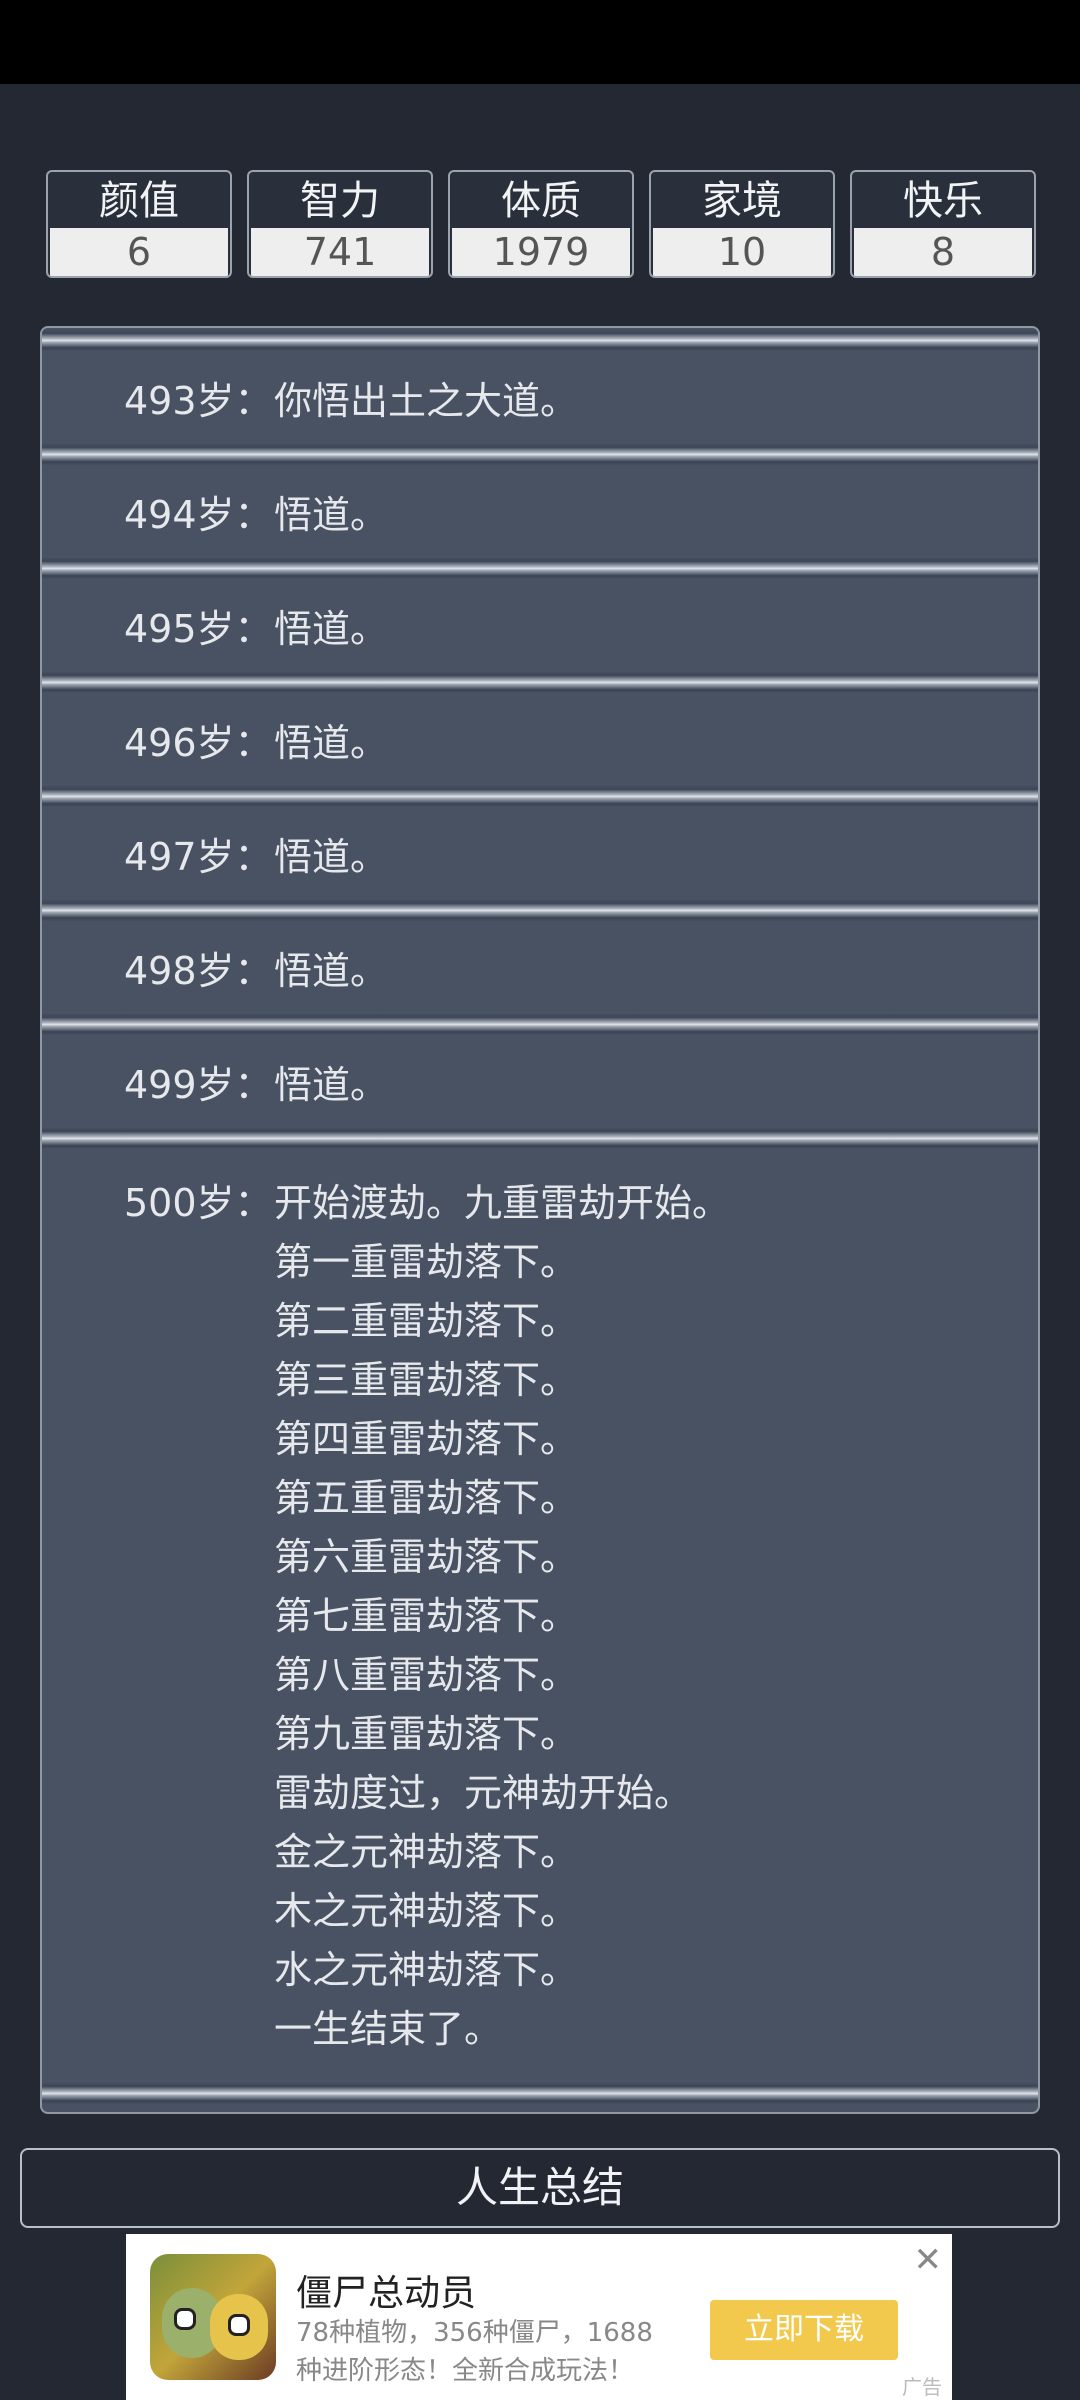 The width and height of the screenshot is (1080, 2400). Describe the element at coordinates (426, 1321) in the screenshot. I see `entry-line: 第二重雷劫落下。` at that location.